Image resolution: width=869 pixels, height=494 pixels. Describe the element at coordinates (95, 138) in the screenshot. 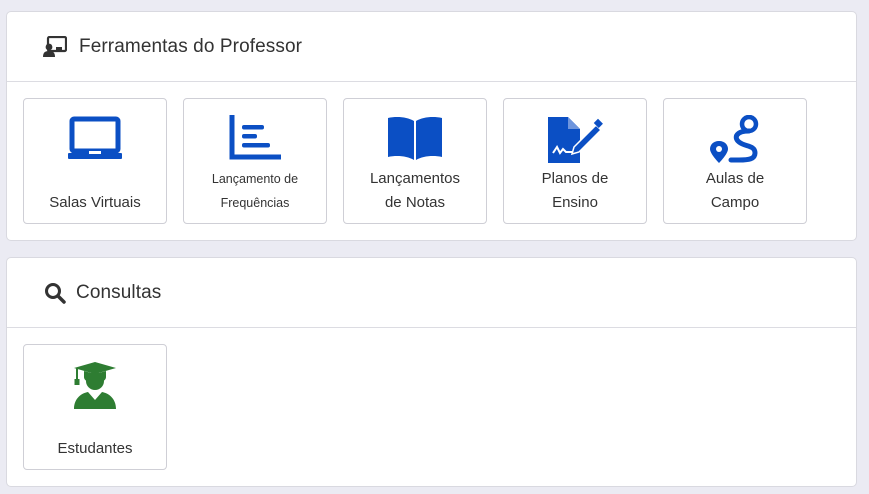

I see `laptop-icon` at that location.